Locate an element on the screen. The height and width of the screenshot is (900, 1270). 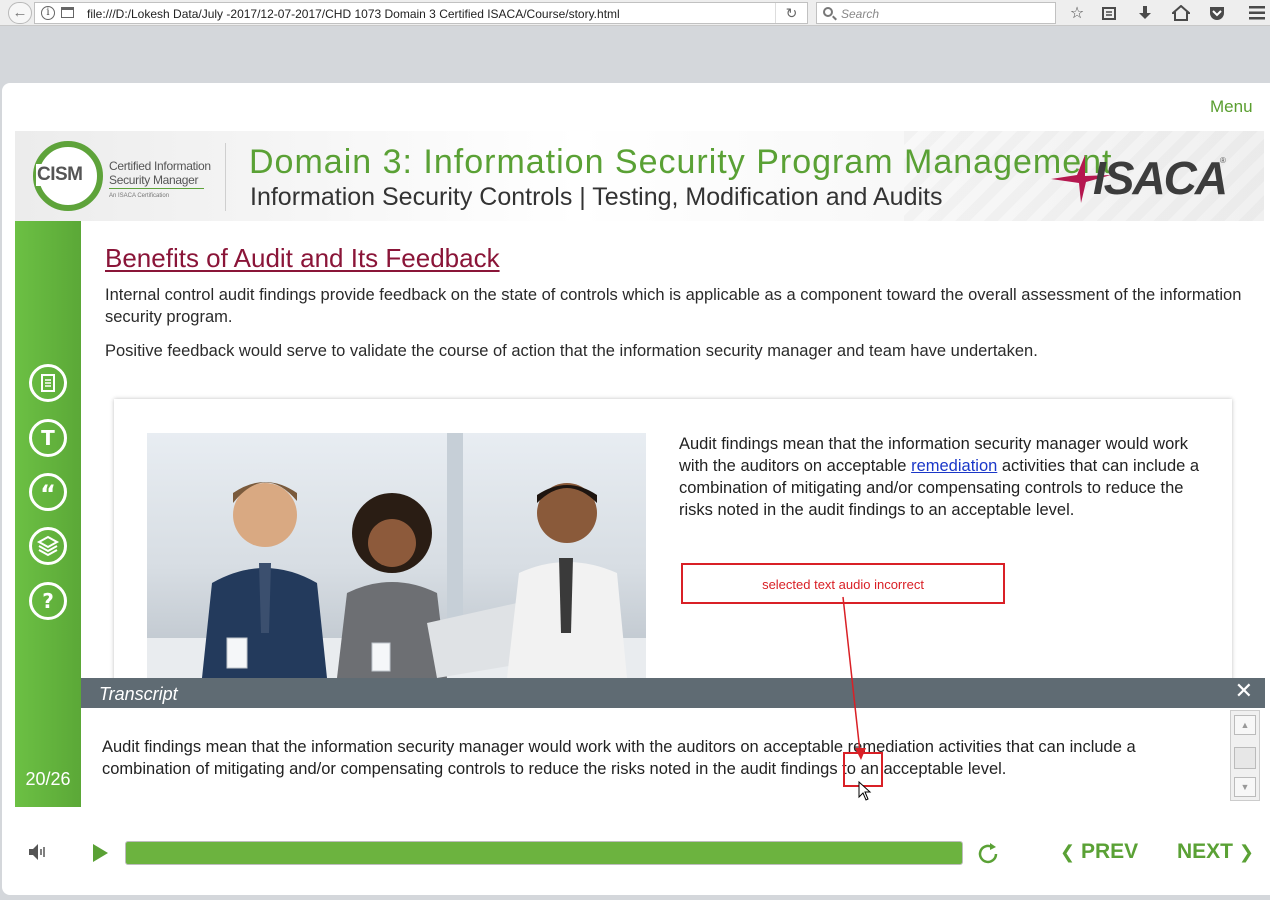
scroll-thumb is located at coordinates (1245, 758).